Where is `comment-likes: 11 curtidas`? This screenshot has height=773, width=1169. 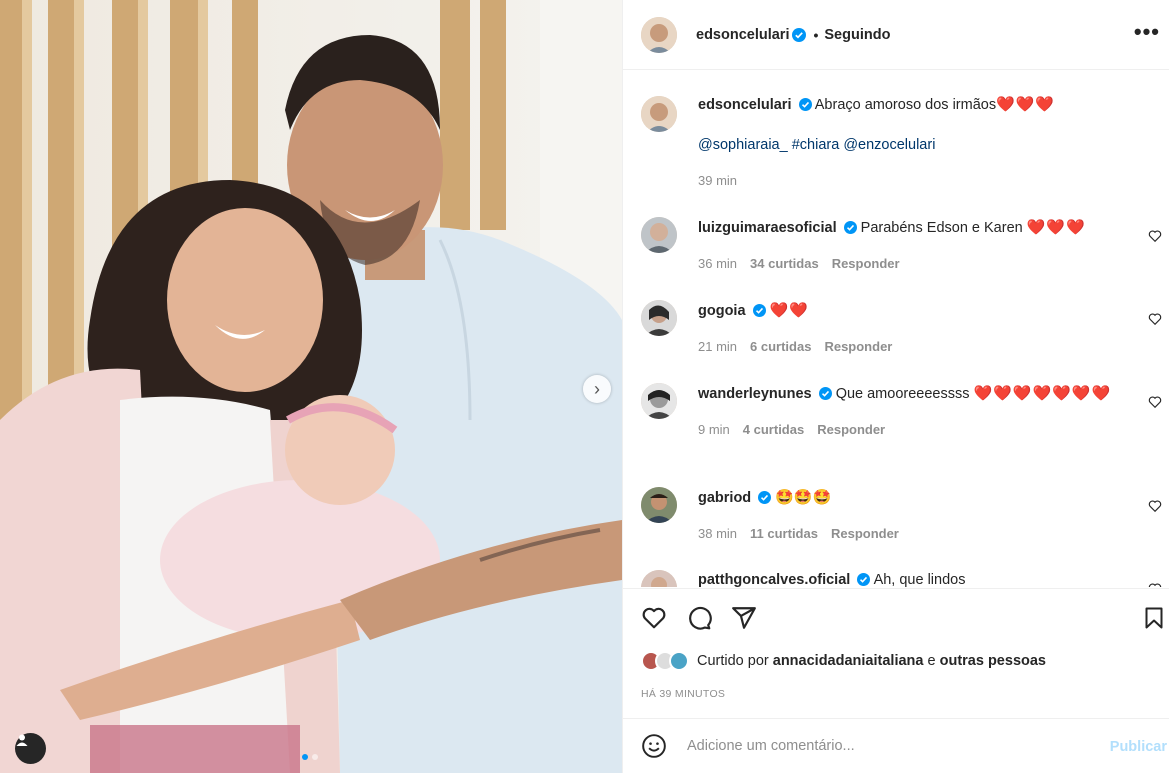
comment-likes: 11 curtidas is located at coordinates (784, 533).